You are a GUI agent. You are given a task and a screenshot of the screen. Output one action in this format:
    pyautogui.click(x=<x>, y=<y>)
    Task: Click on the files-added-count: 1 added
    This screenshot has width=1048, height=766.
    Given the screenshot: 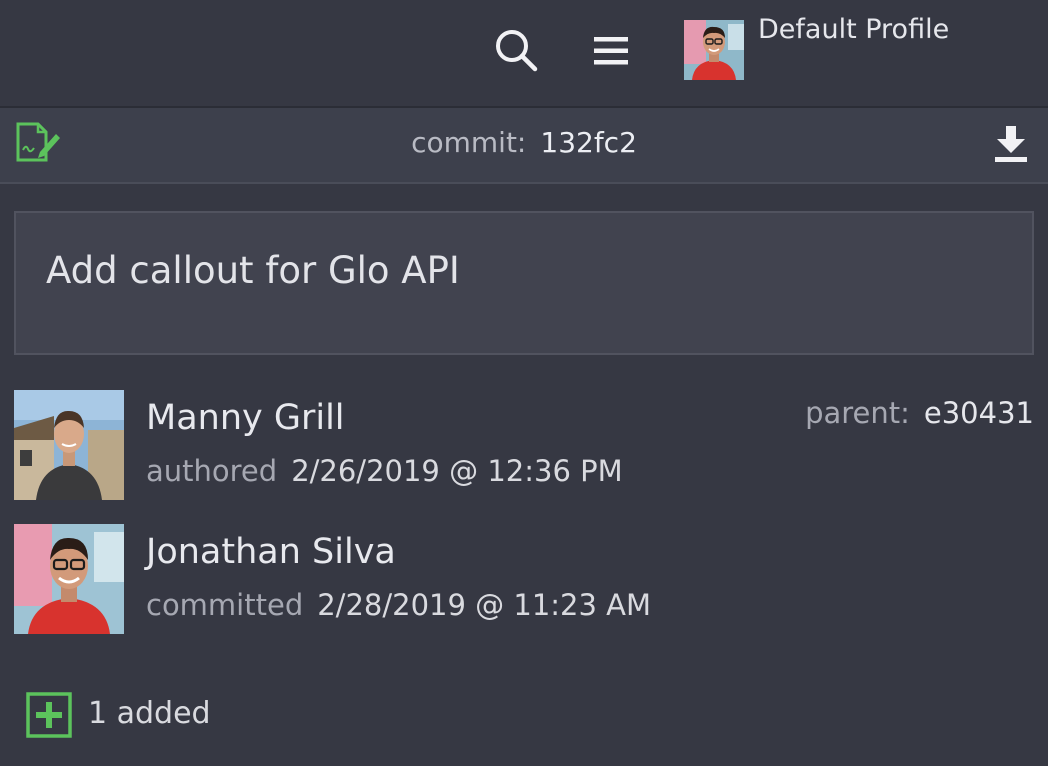 What is the action you would take?
    pyautogui.click(x=149, y=713)
    